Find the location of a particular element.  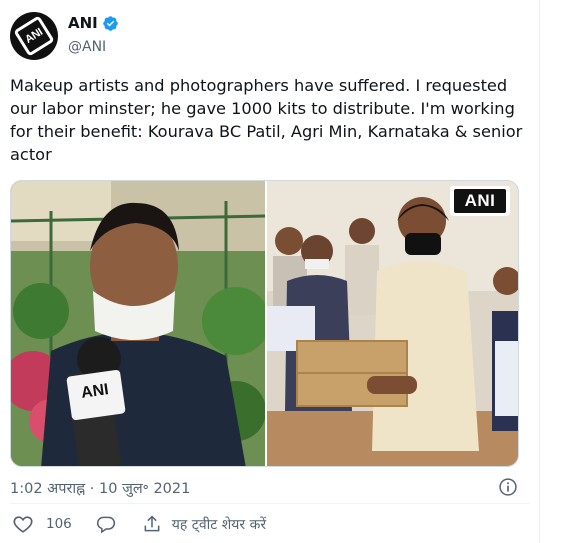

heart-icon is located at coordinates (23, 524).